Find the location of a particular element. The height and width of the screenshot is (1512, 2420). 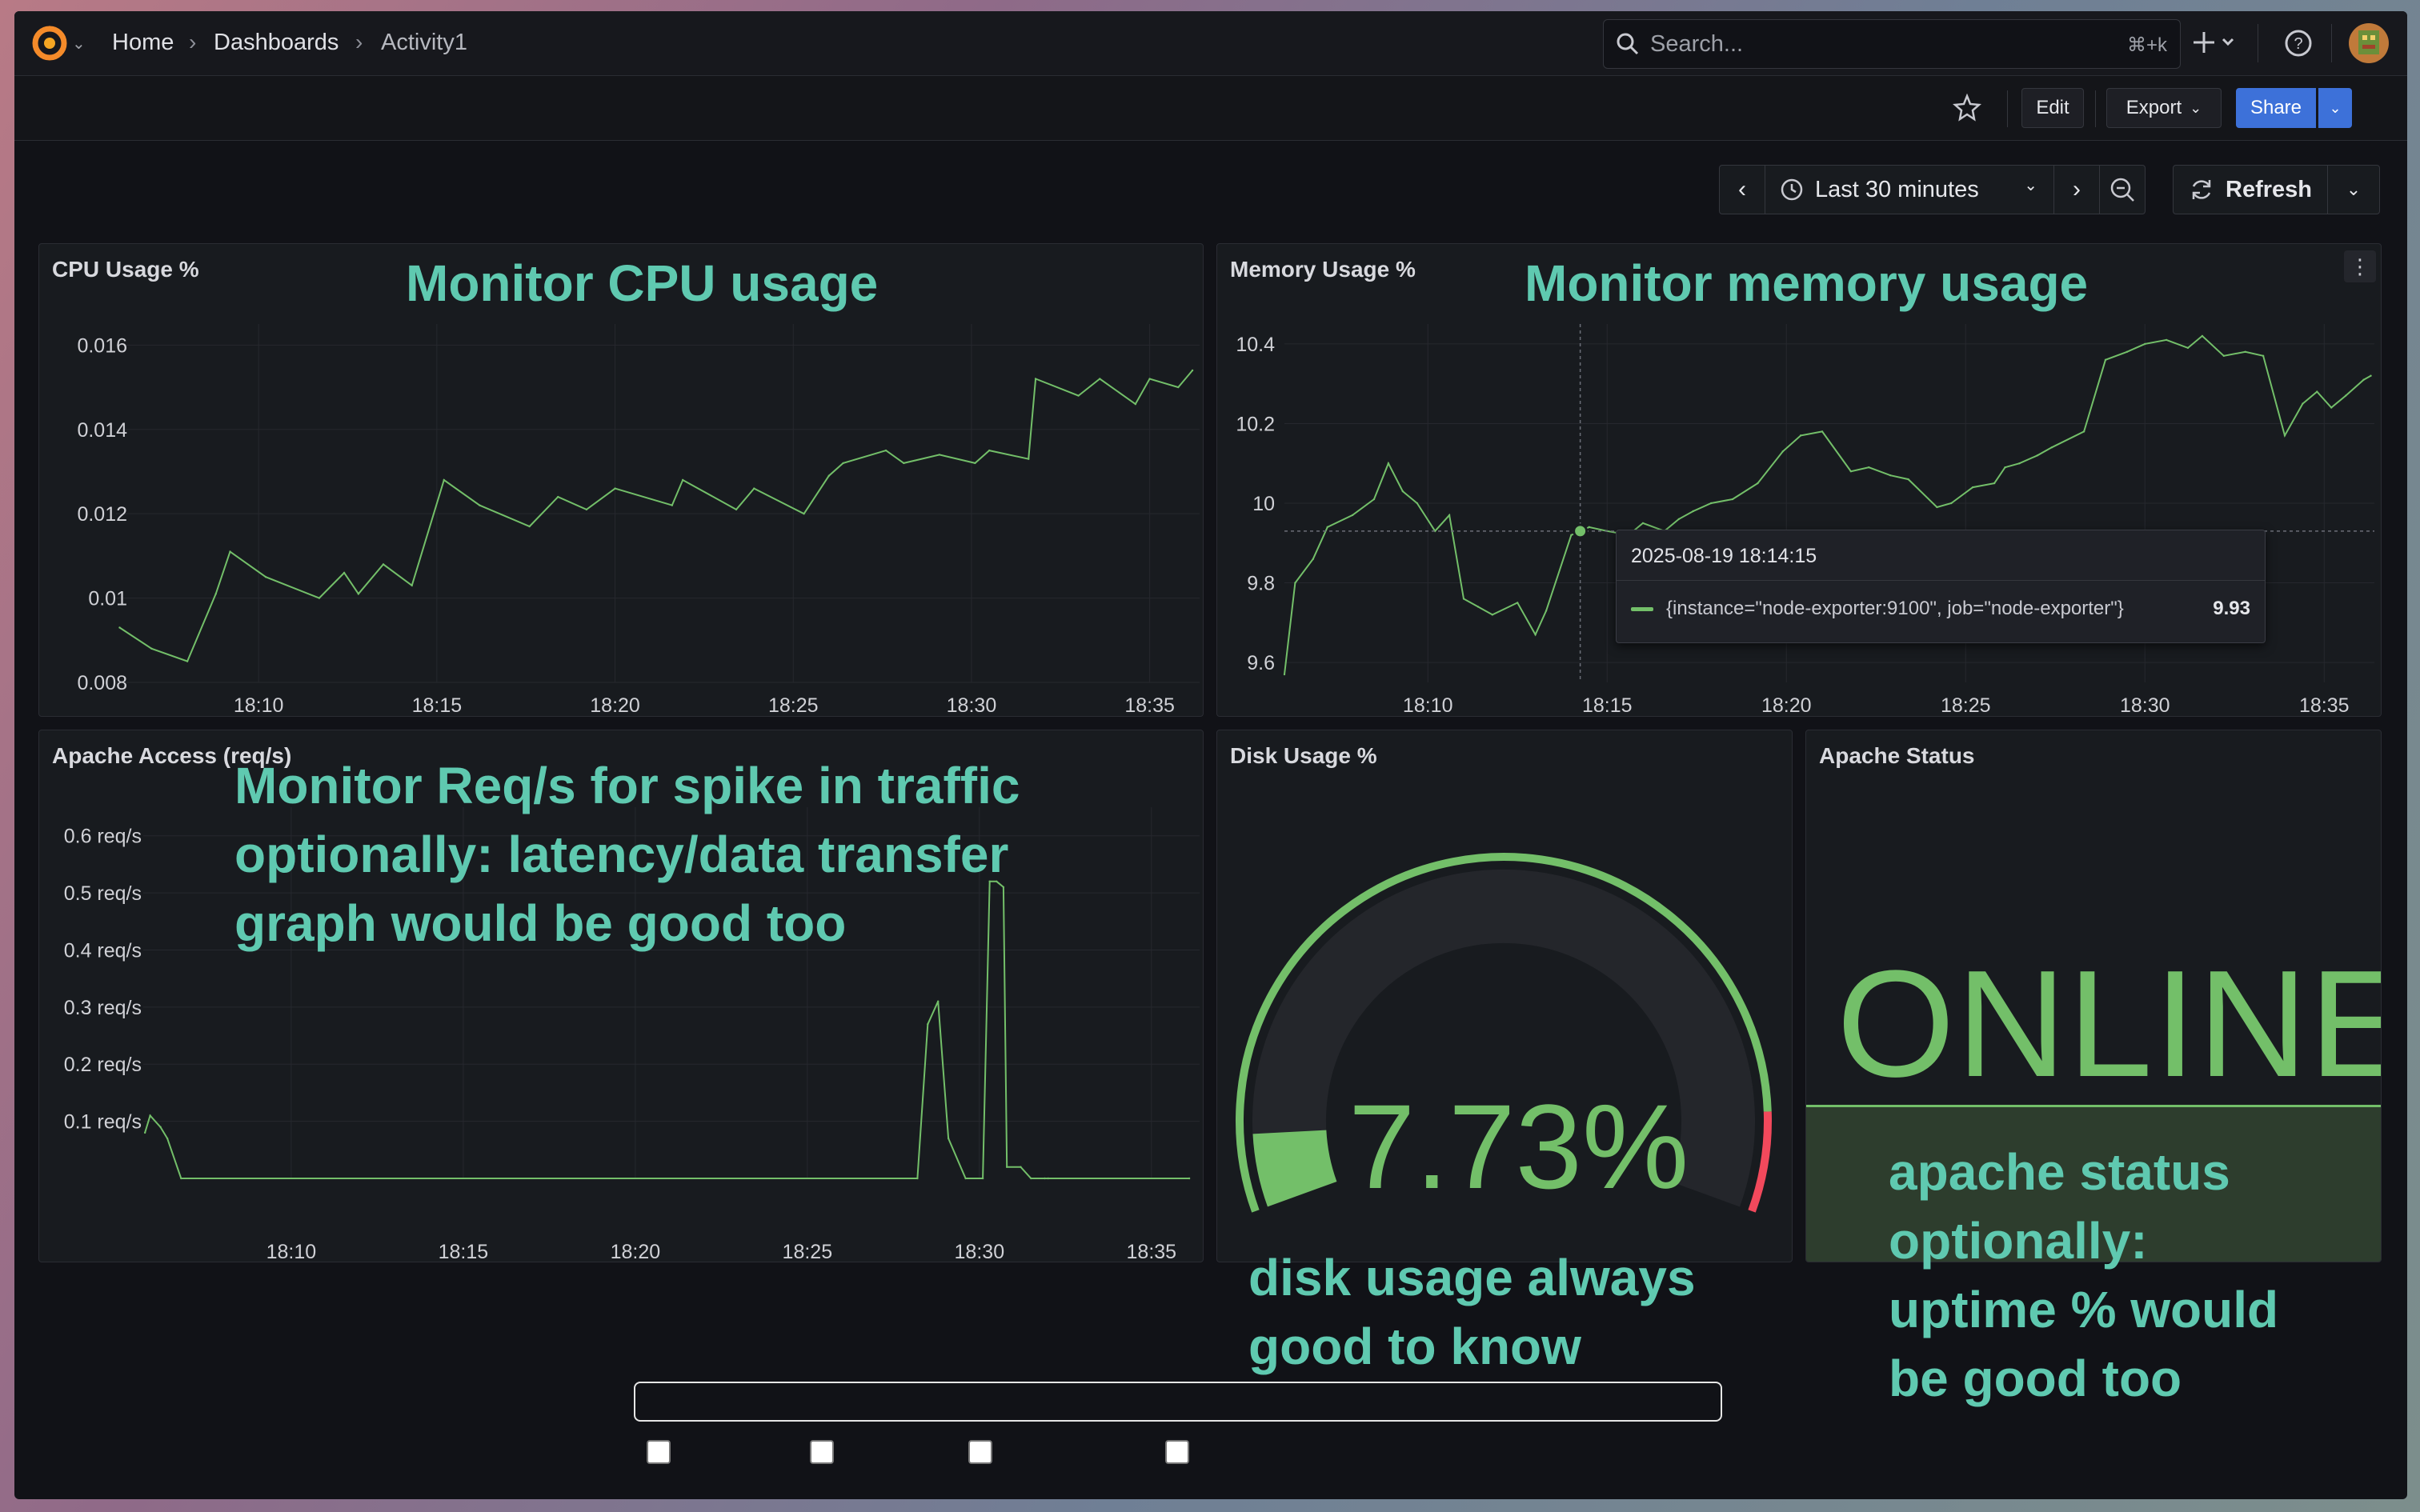

refresh-button: Refresh is located at coordinates (2250, 189).